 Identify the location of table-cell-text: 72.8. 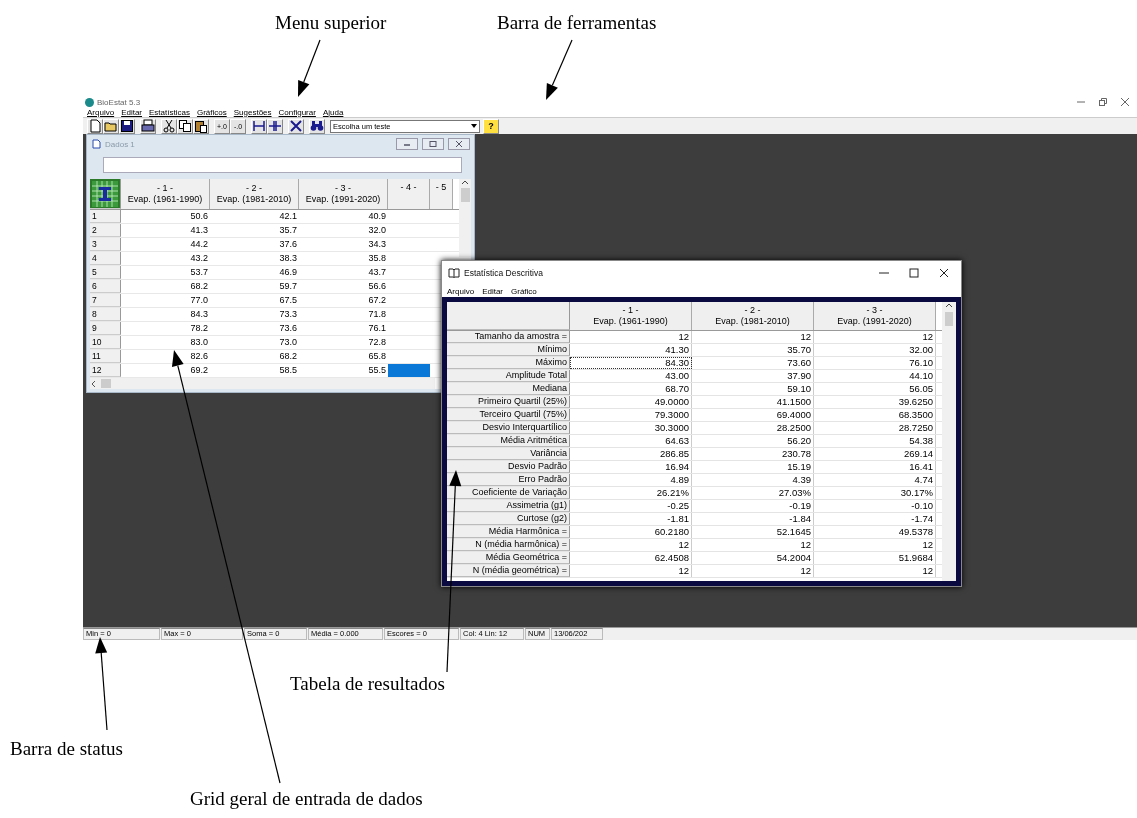
(377, 342).